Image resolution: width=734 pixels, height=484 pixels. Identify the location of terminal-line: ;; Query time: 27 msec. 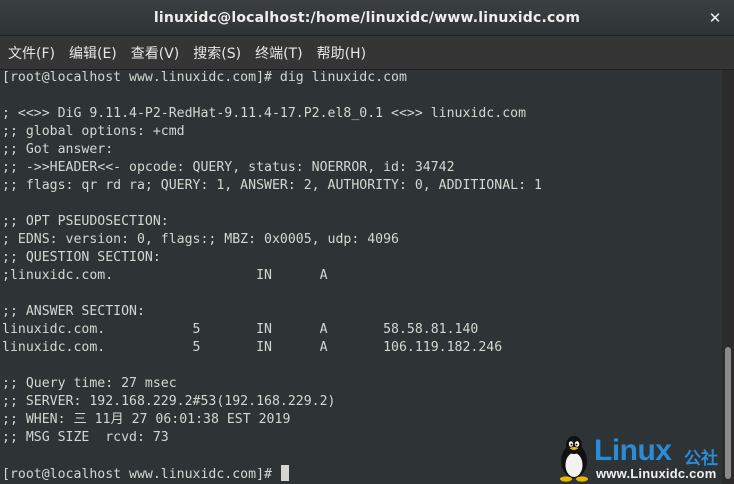
(89, 383).